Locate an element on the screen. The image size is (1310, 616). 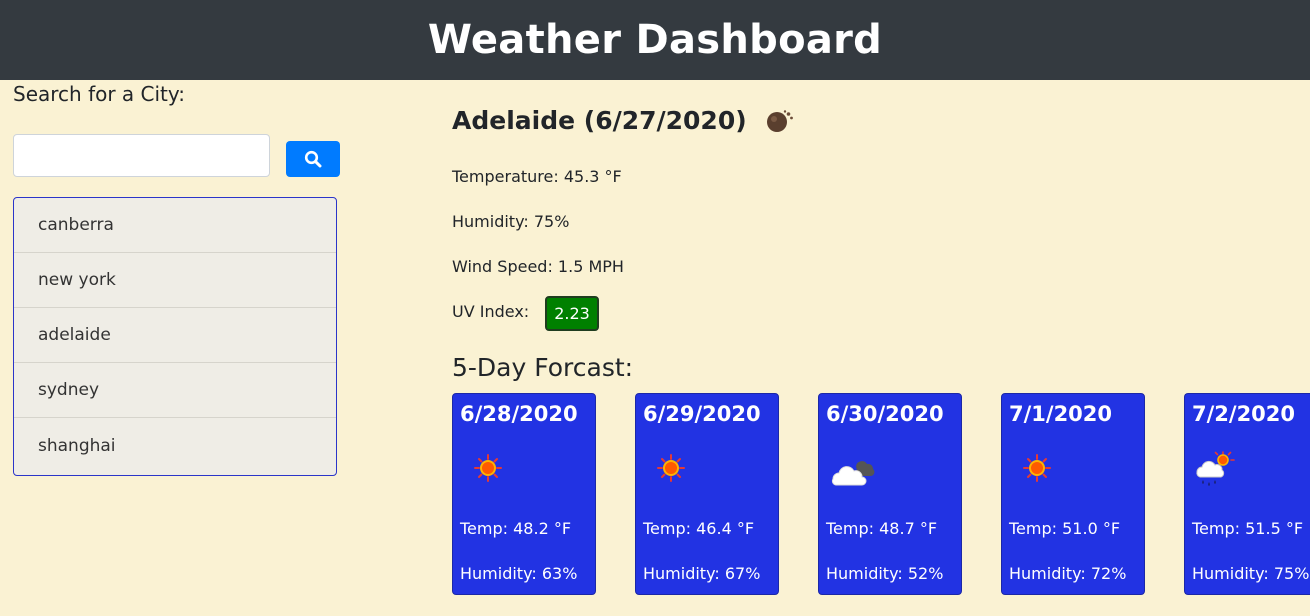
forecast-temp: Temp: 48.2 °F is located at coordinates (516, 528).